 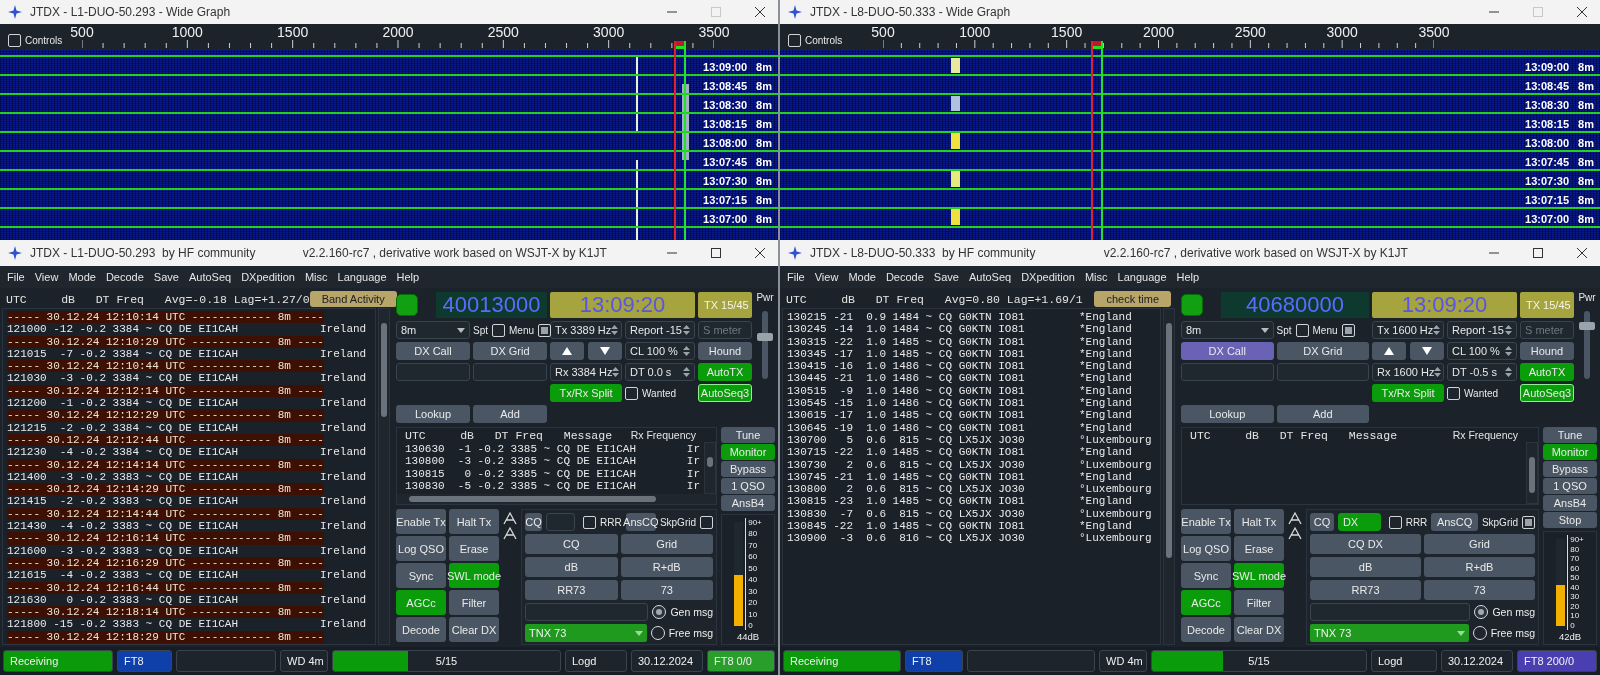 I want to click on message-button: CQ, so click(x=571, y=544).